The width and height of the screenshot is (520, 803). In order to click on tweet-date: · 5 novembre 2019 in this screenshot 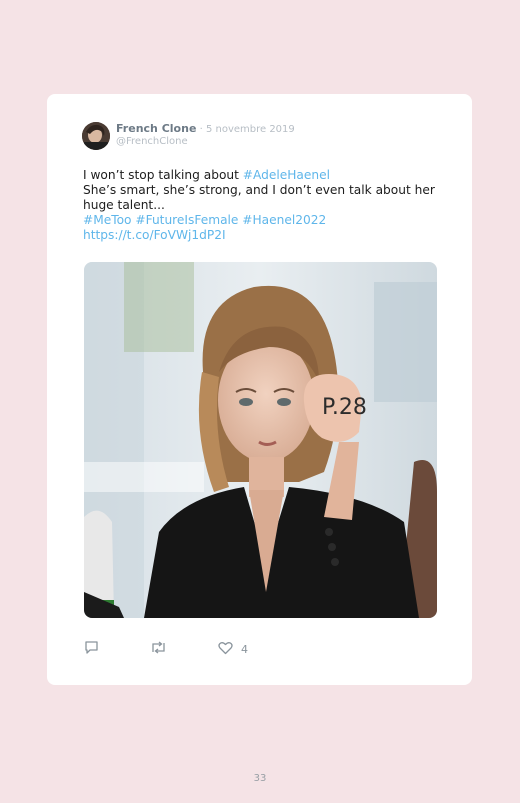, I will do `click(245, 129)`.